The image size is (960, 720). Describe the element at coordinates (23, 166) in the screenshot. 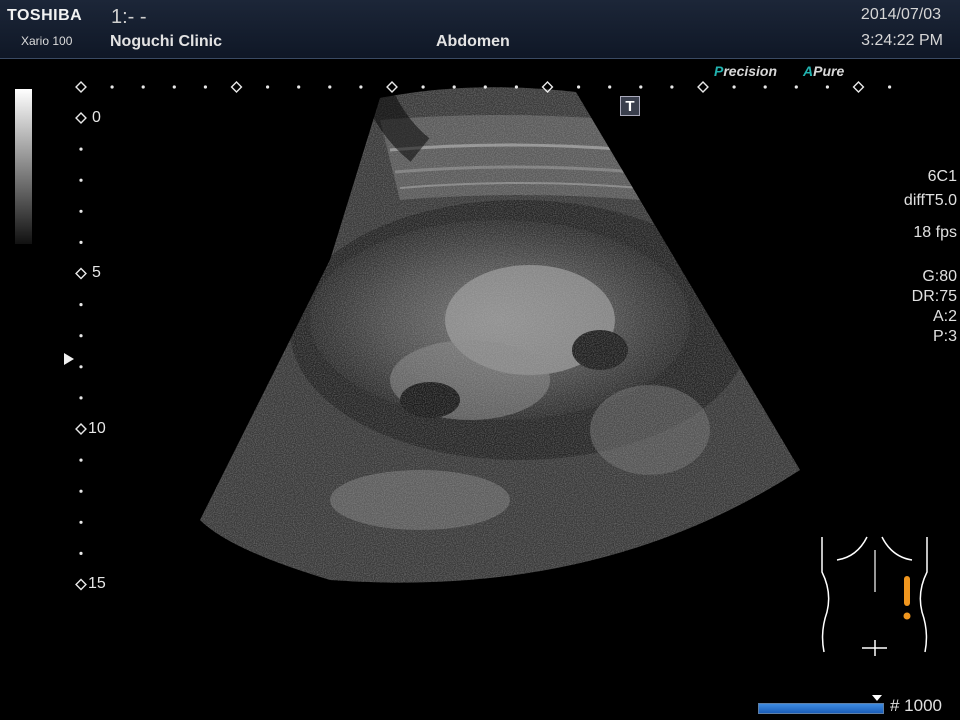

I see `grayscale-bar` at that location.